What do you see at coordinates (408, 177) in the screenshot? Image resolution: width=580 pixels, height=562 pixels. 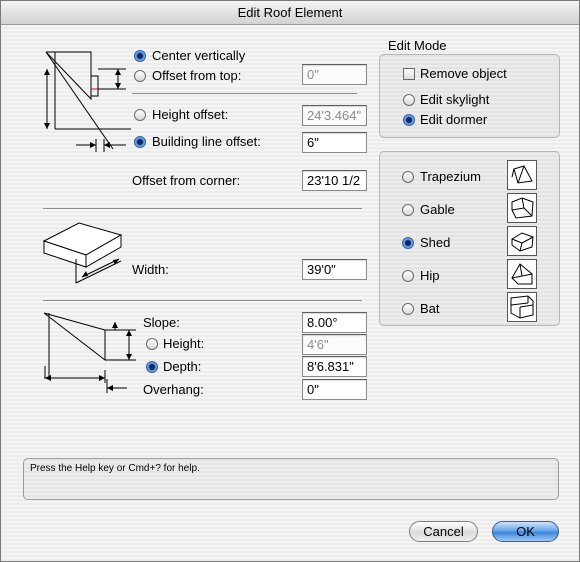 I see `dormer-type-radio-trapezium` at bounding box center [408, 177].